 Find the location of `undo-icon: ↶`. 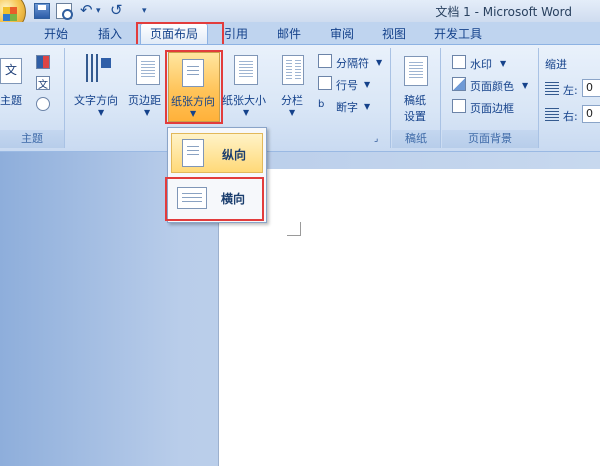

undo-icon: ↶ is located at coordinates (86, 10).